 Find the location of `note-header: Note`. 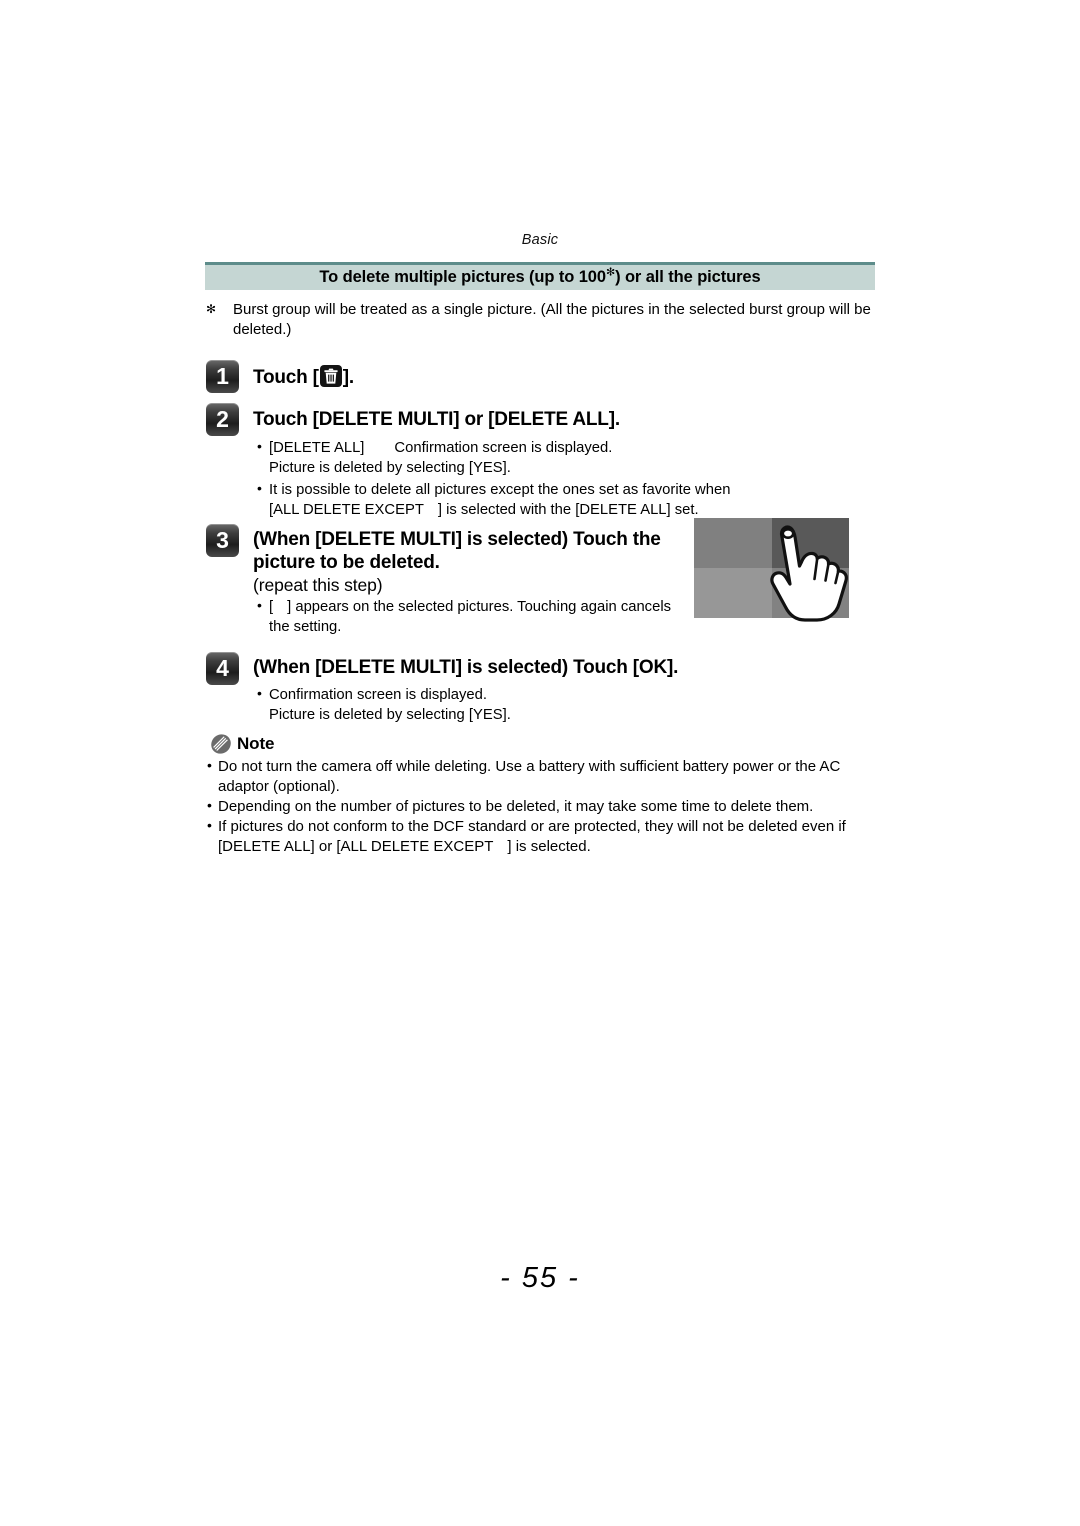

note-header: Note is located at coordinates (242, 744).